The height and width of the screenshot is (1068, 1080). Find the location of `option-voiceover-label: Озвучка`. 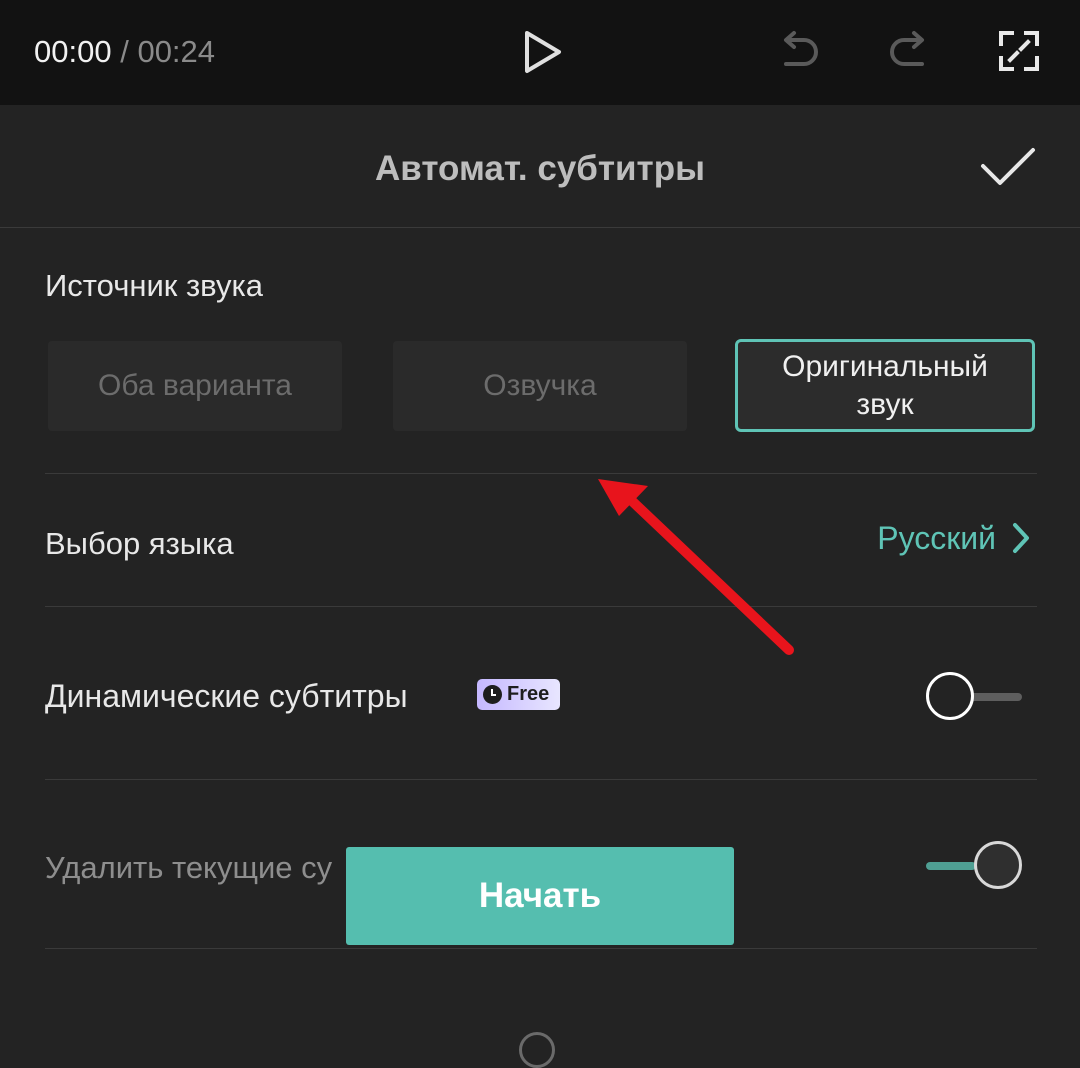

option-voiceover-label: Озвучка is located at coordinates (540, 385).